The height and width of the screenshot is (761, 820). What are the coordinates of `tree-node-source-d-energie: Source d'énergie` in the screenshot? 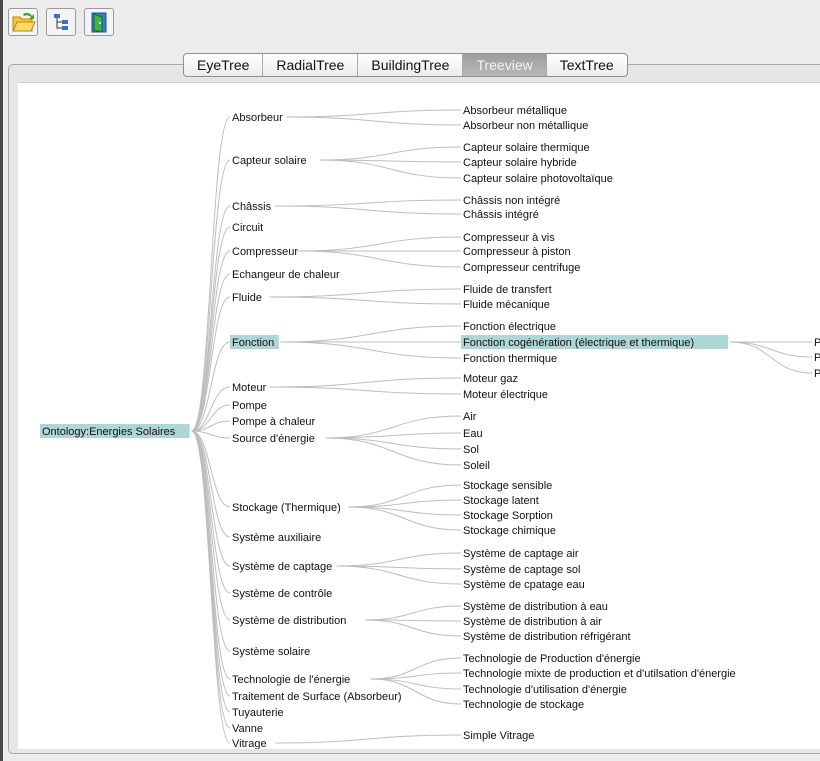 It's located at (273, 439).